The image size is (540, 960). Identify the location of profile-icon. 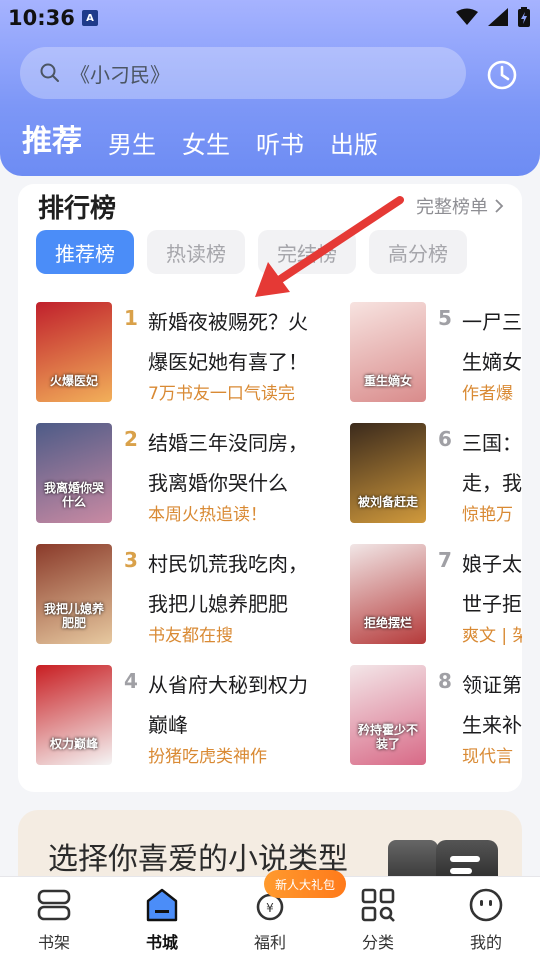
(486, 905).